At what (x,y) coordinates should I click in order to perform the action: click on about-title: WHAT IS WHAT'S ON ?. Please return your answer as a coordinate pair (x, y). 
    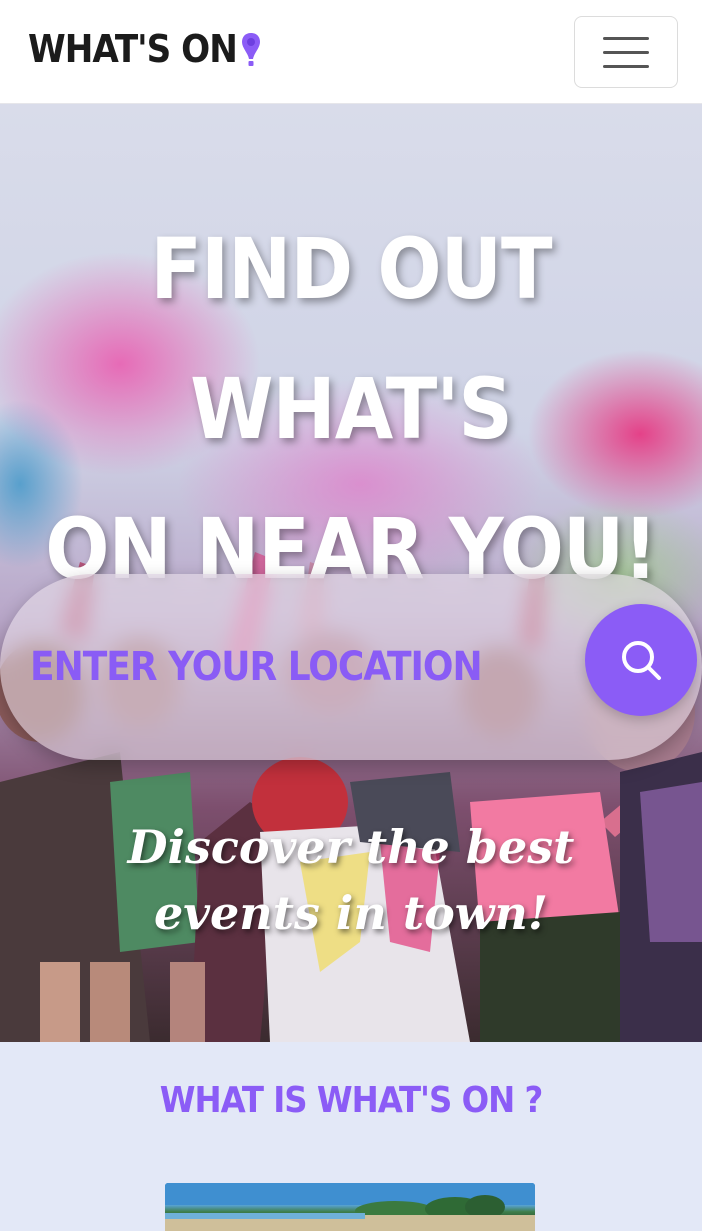
    Looking at the image, I should click on (351, 1100).